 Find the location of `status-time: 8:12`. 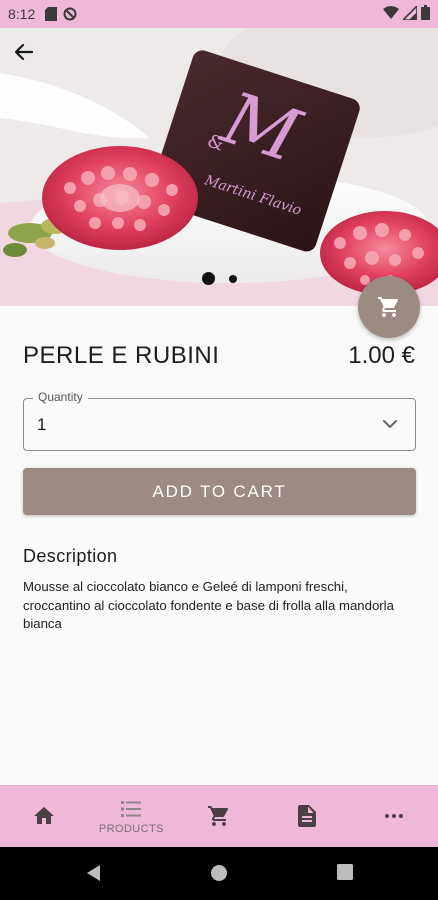

status-time: 8:12 is located at coordinates (22, 14).